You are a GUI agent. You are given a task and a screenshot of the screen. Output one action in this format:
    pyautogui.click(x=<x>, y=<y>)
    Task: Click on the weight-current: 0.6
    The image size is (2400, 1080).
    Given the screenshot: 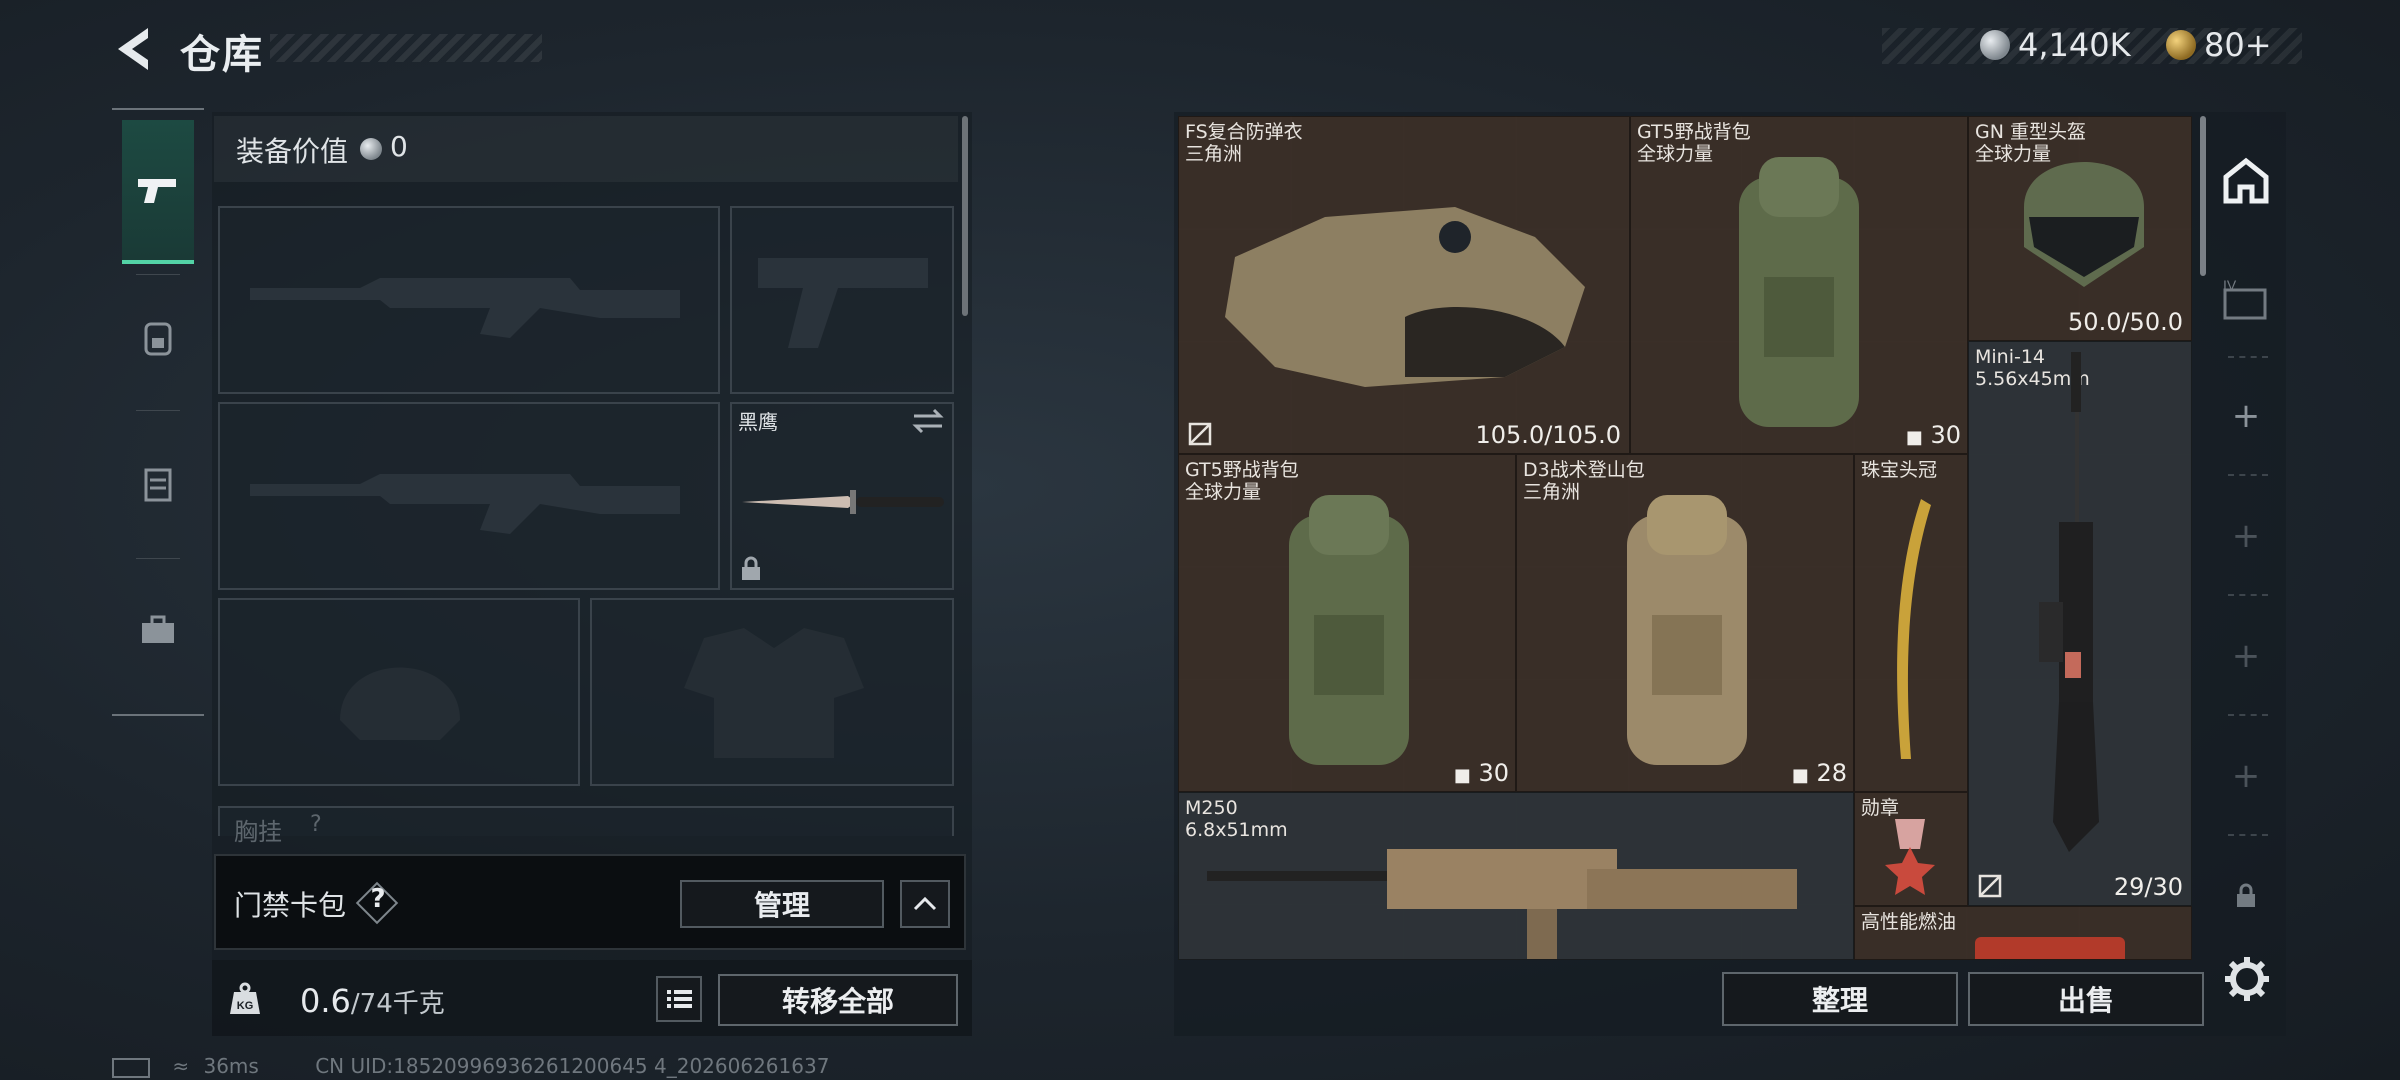 What is the action you would take?
    pyautogui.click(x=325, y=1001)
    